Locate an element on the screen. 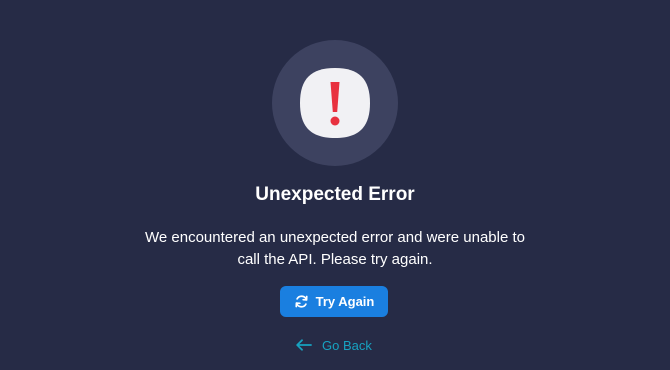  exclamation-icon is located at coordinates (335, 103).